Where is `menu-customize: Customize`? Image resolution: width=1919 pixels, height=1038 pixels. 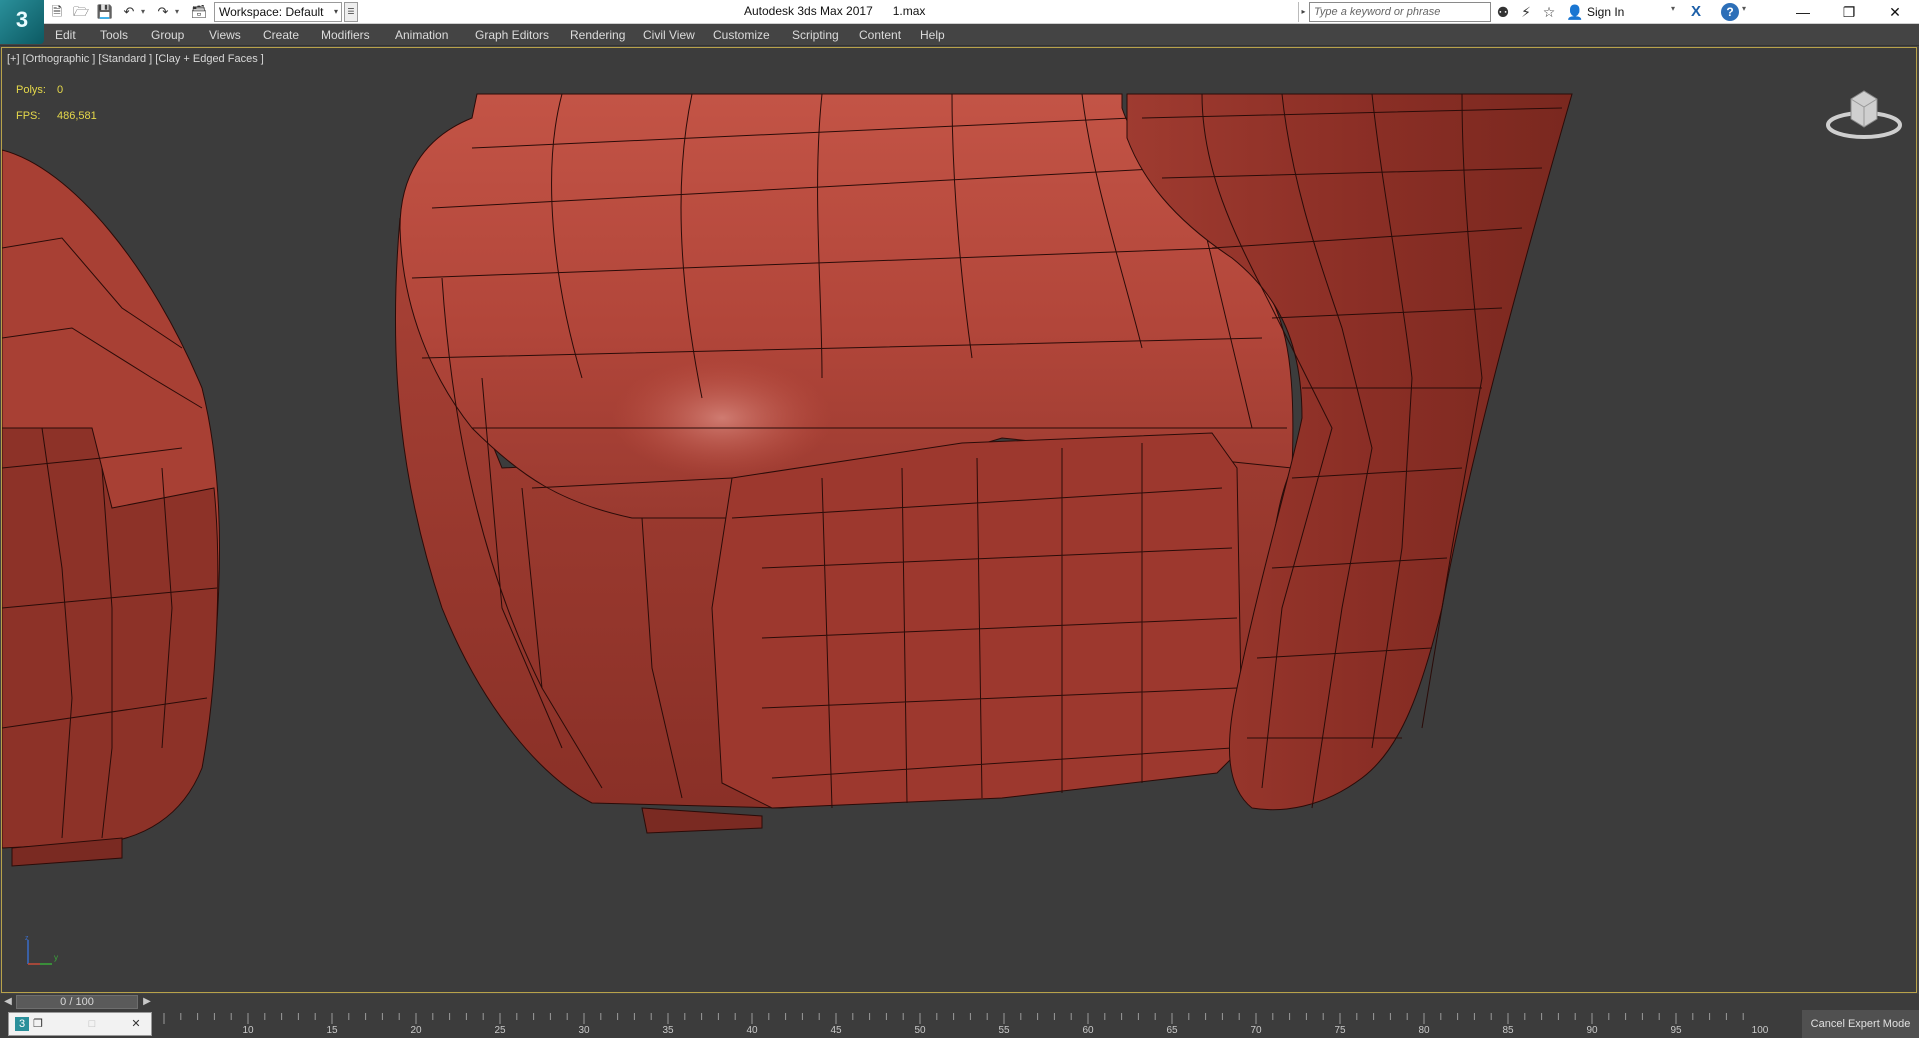
menu-customize: Customize is located at coordinates (741, 35).